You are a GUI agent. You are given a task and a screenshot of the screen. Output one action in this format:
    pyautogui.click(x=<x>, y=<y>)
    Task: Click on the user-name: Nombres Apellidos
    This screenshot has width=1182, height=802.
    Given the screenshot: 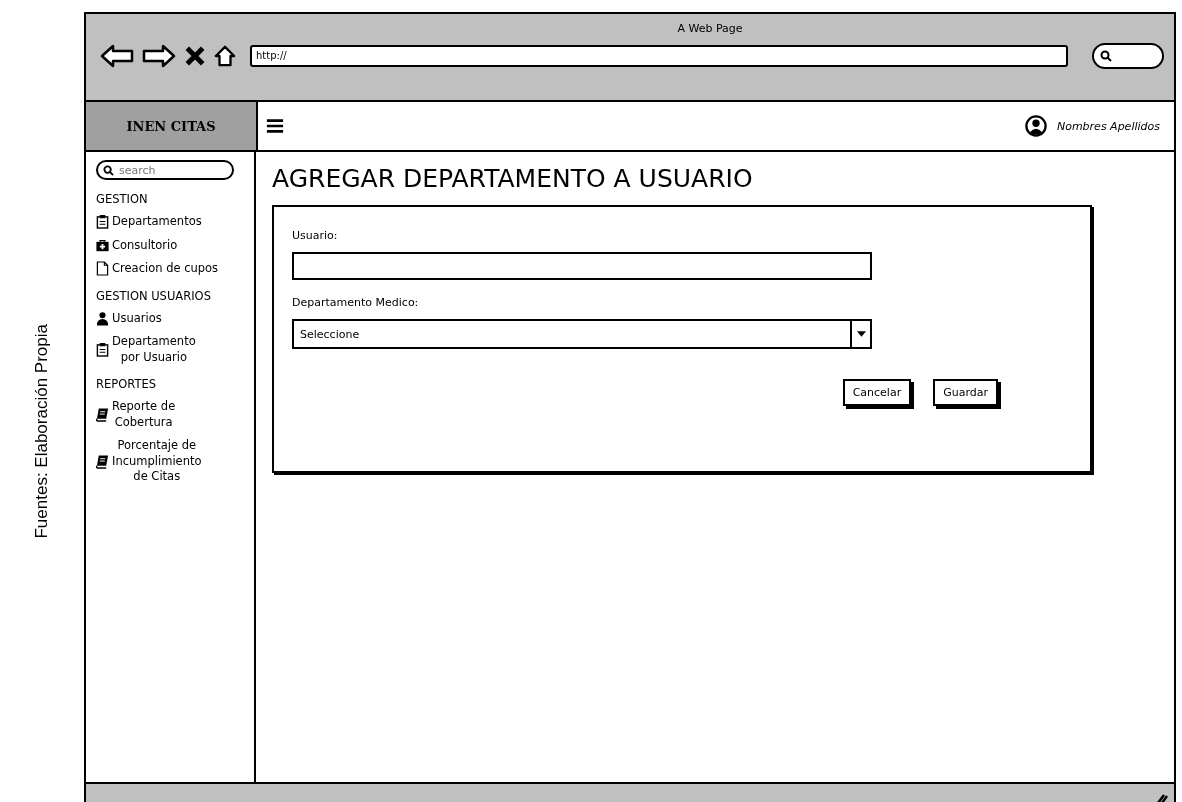 What is the action you would take?
    pyautogui.click(x=1108, y=126)
    